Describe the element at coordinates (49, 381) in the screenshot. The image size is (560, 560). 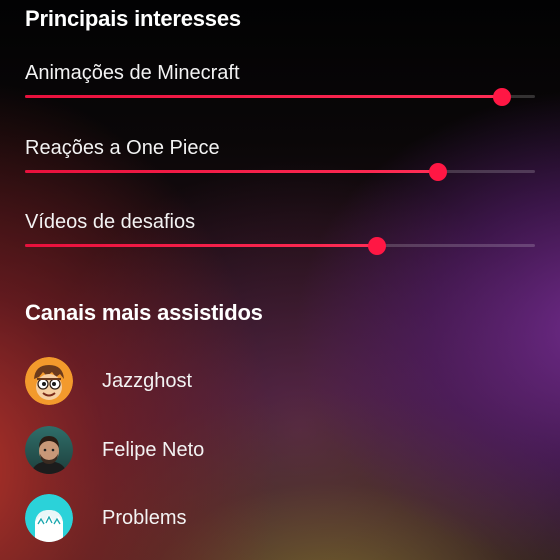
I see `cartoon-face-avatar-icon` at that location.